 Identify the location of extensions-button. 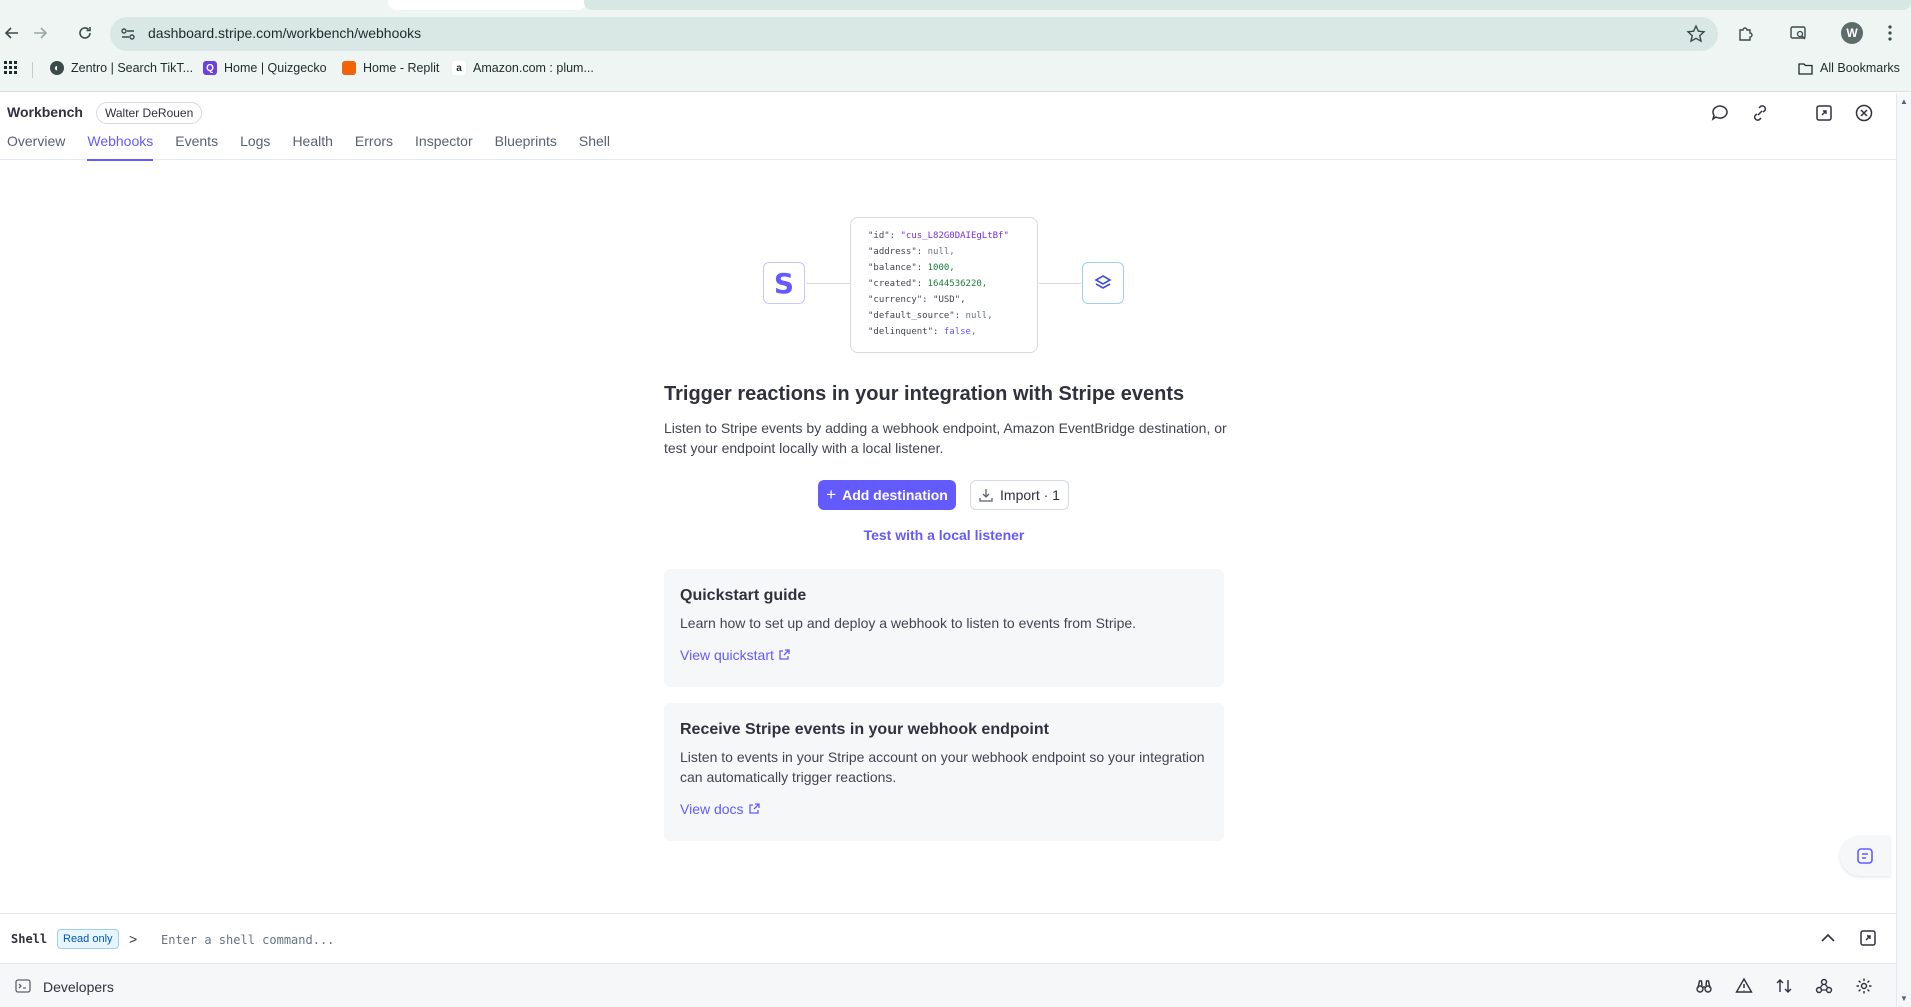
(1746, 33).